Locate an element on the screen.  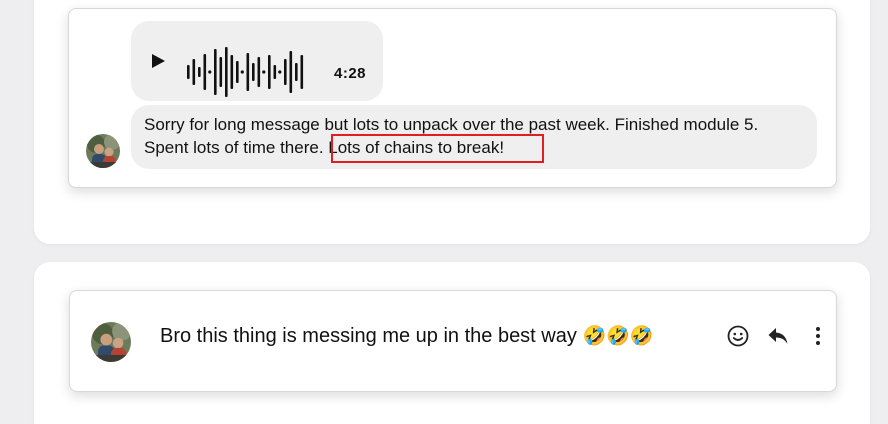
more-vertical-icon is located at coordinates (818, 336).